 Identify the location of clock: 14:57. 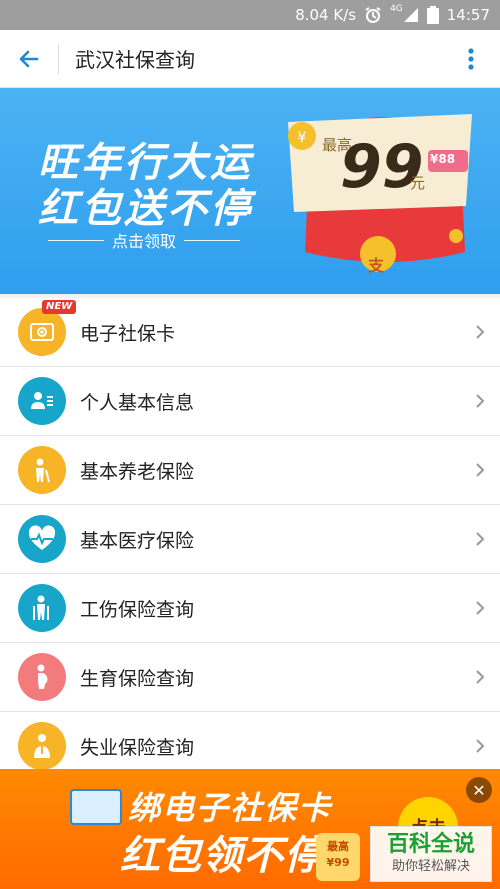
(468, 15).